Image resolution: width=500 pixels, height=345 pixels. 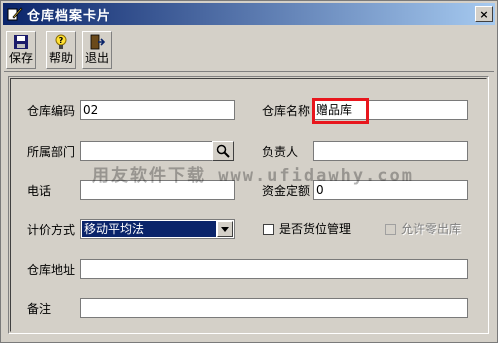 What do you see at coordinates (268, 229) in the screenshot?
I see `location-mgmt-checkbox` at bounding box center [268, 229].